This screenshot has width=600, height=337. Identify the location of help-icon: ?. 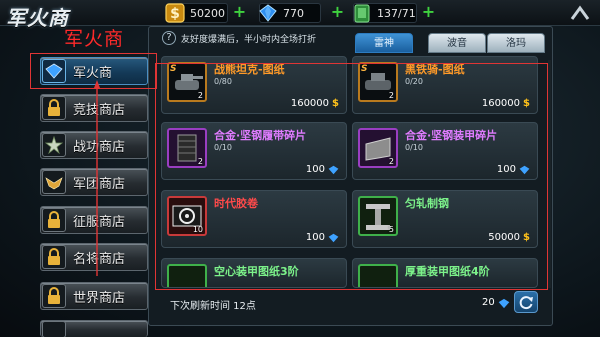
(169, 38).